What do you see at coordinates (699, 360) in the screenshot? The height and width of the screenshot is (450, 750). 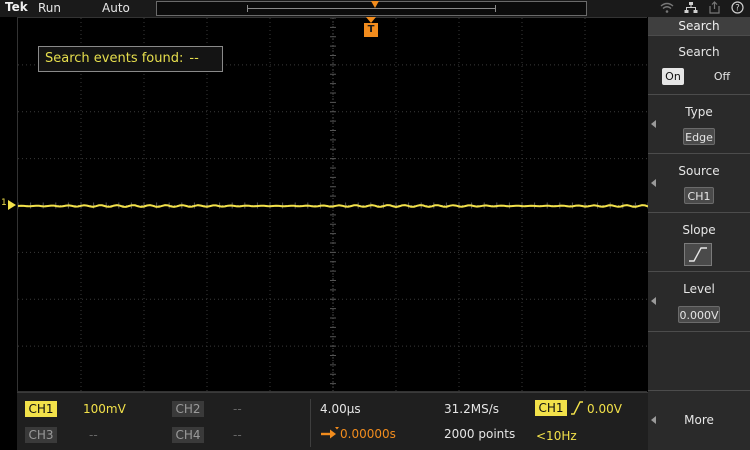 I see `panel-empty-section` at bounding box center [699, 360].